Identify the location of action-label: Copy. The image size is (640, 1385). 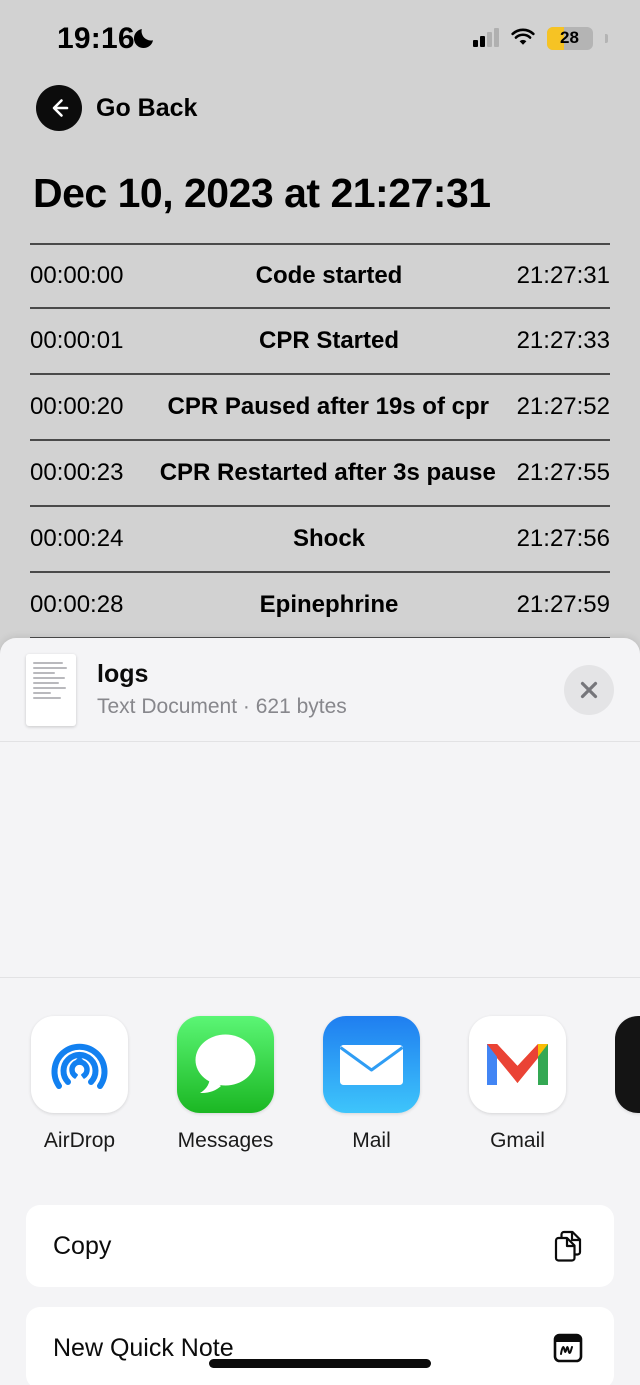
(82, 1245).